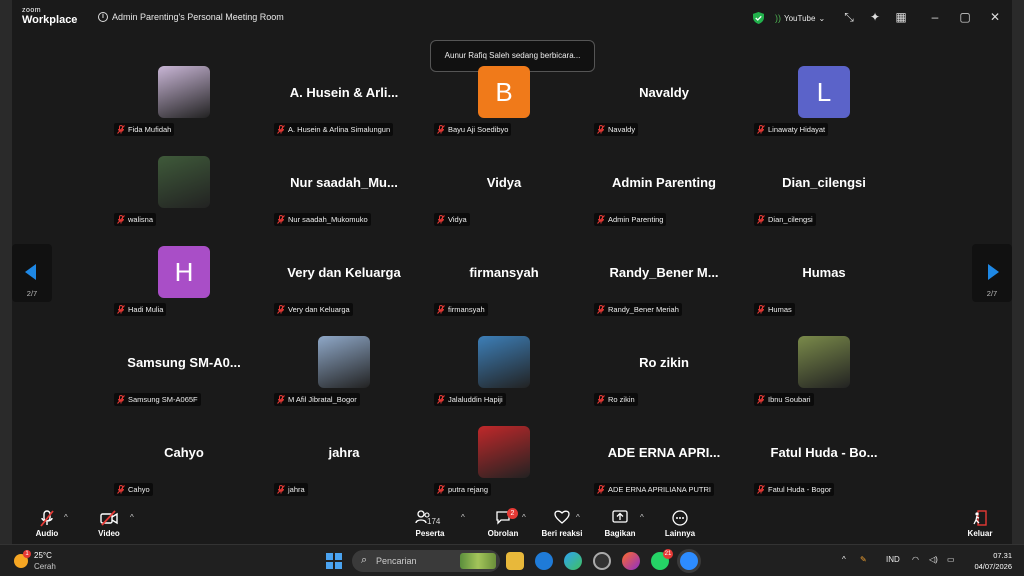 This screenshot has width=1024, height=576. What do you see at coordinates (849, 17) in the screenshot?
I see `magic-wand-icon: ⤡` at bounding box center [849, 17].